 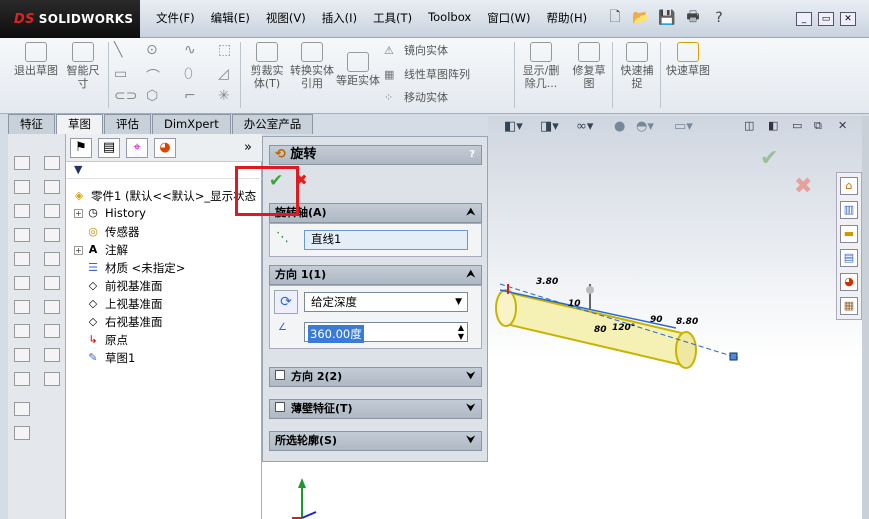 I want to click on tree-item-top-plane: ◇ 上视基准面, so click(x=124, y=304).